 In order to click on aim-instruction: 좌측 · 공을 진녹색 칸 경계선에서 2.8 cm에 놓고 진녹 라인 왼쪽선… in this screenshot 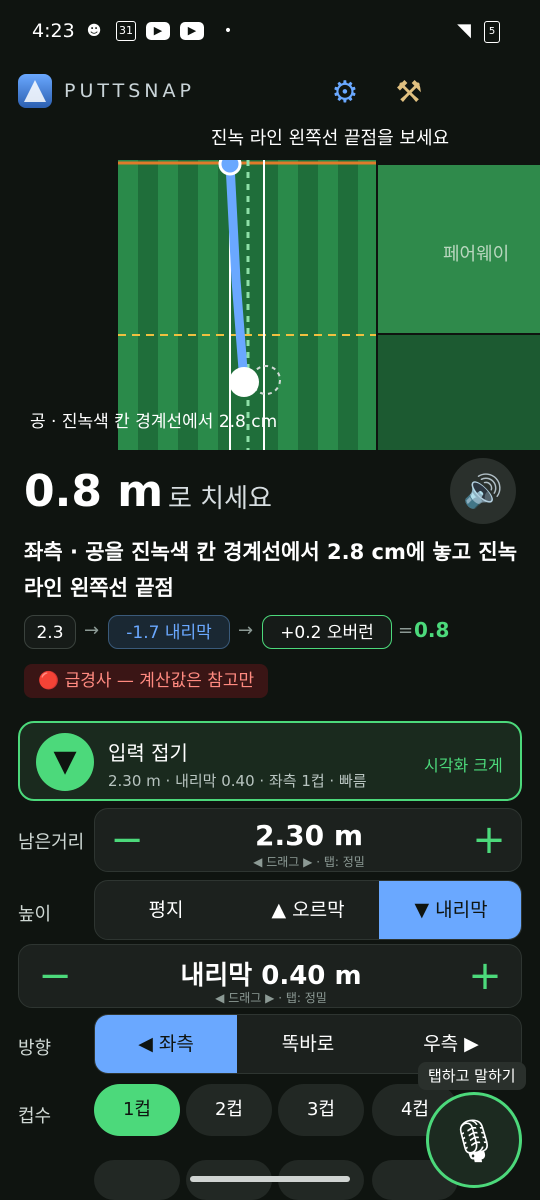, I will do `click(271, 570)`.